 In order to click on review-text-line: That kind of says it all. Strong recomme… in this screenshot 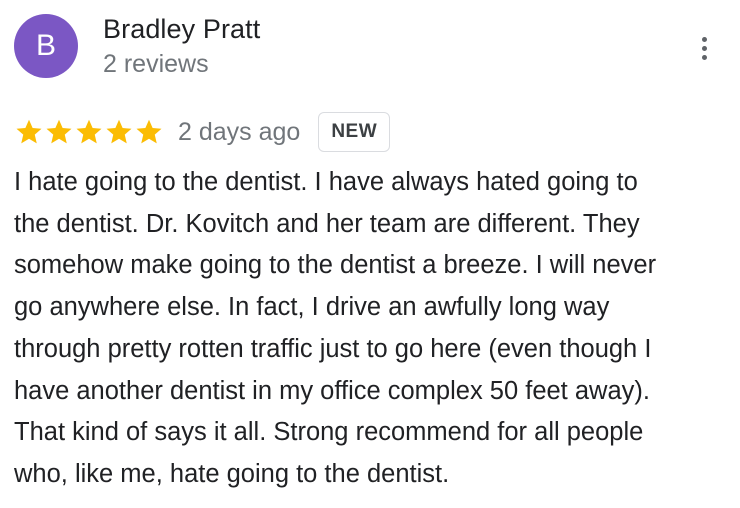, I will do `click(329, 432)`.